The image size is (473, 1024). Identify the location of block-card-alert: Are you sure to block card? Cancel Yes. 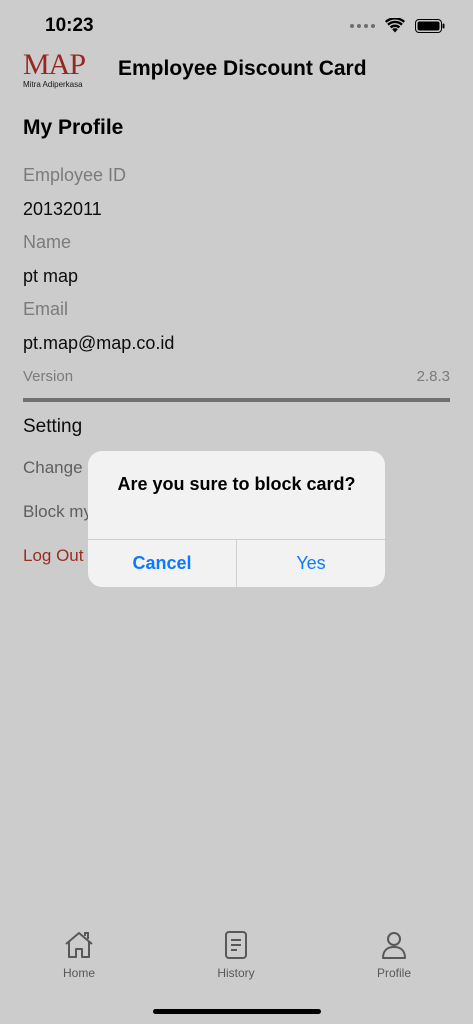
(236, 519).